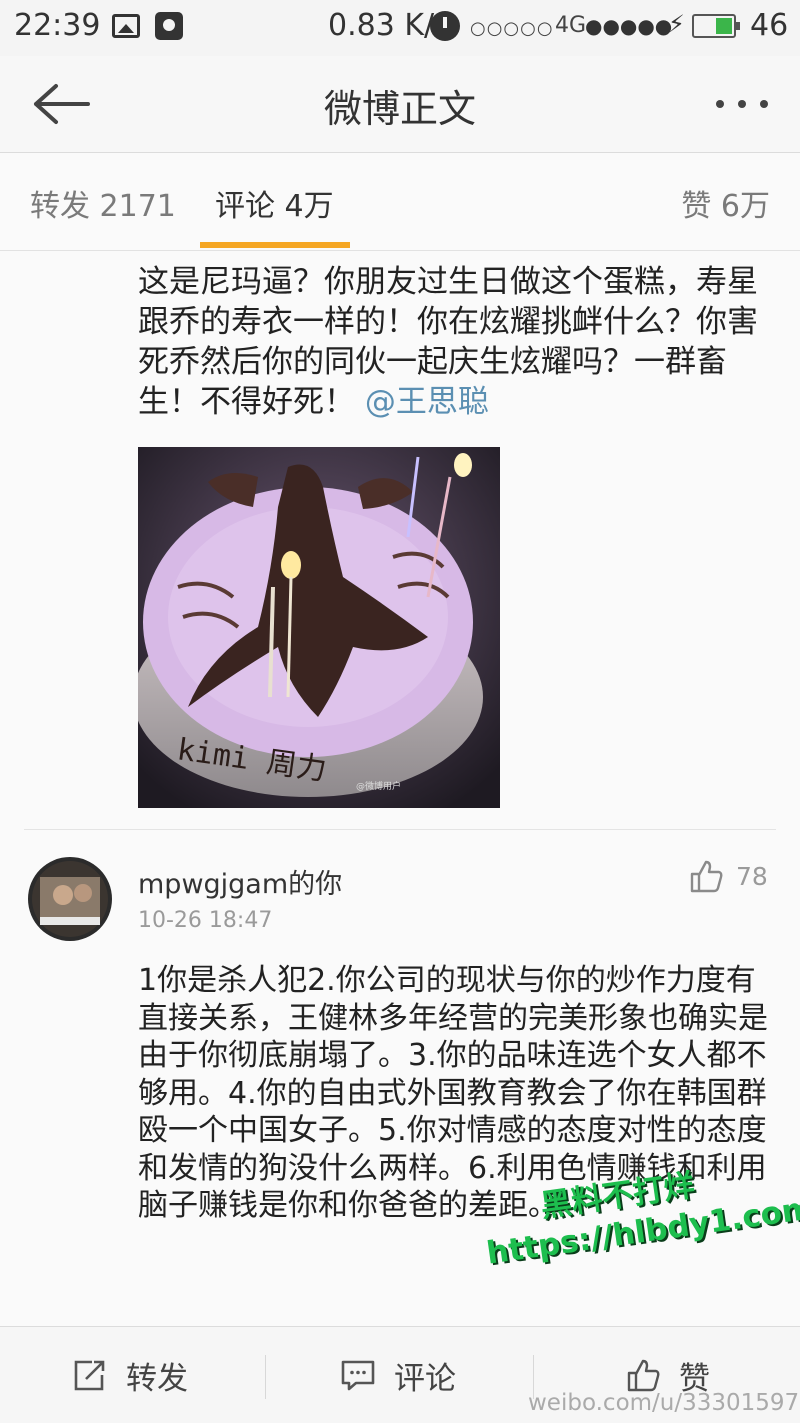 The height and width of the screenshot is (1423, 800). I want to click on tab-comment: 评论 4万, so click(274, 203).